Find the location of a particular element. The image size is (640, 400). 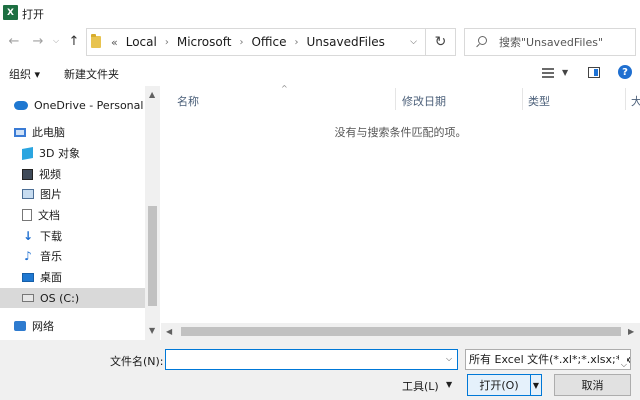

search-box: 搜索"UnsavedFiles" is located at coordinates (550, 42).